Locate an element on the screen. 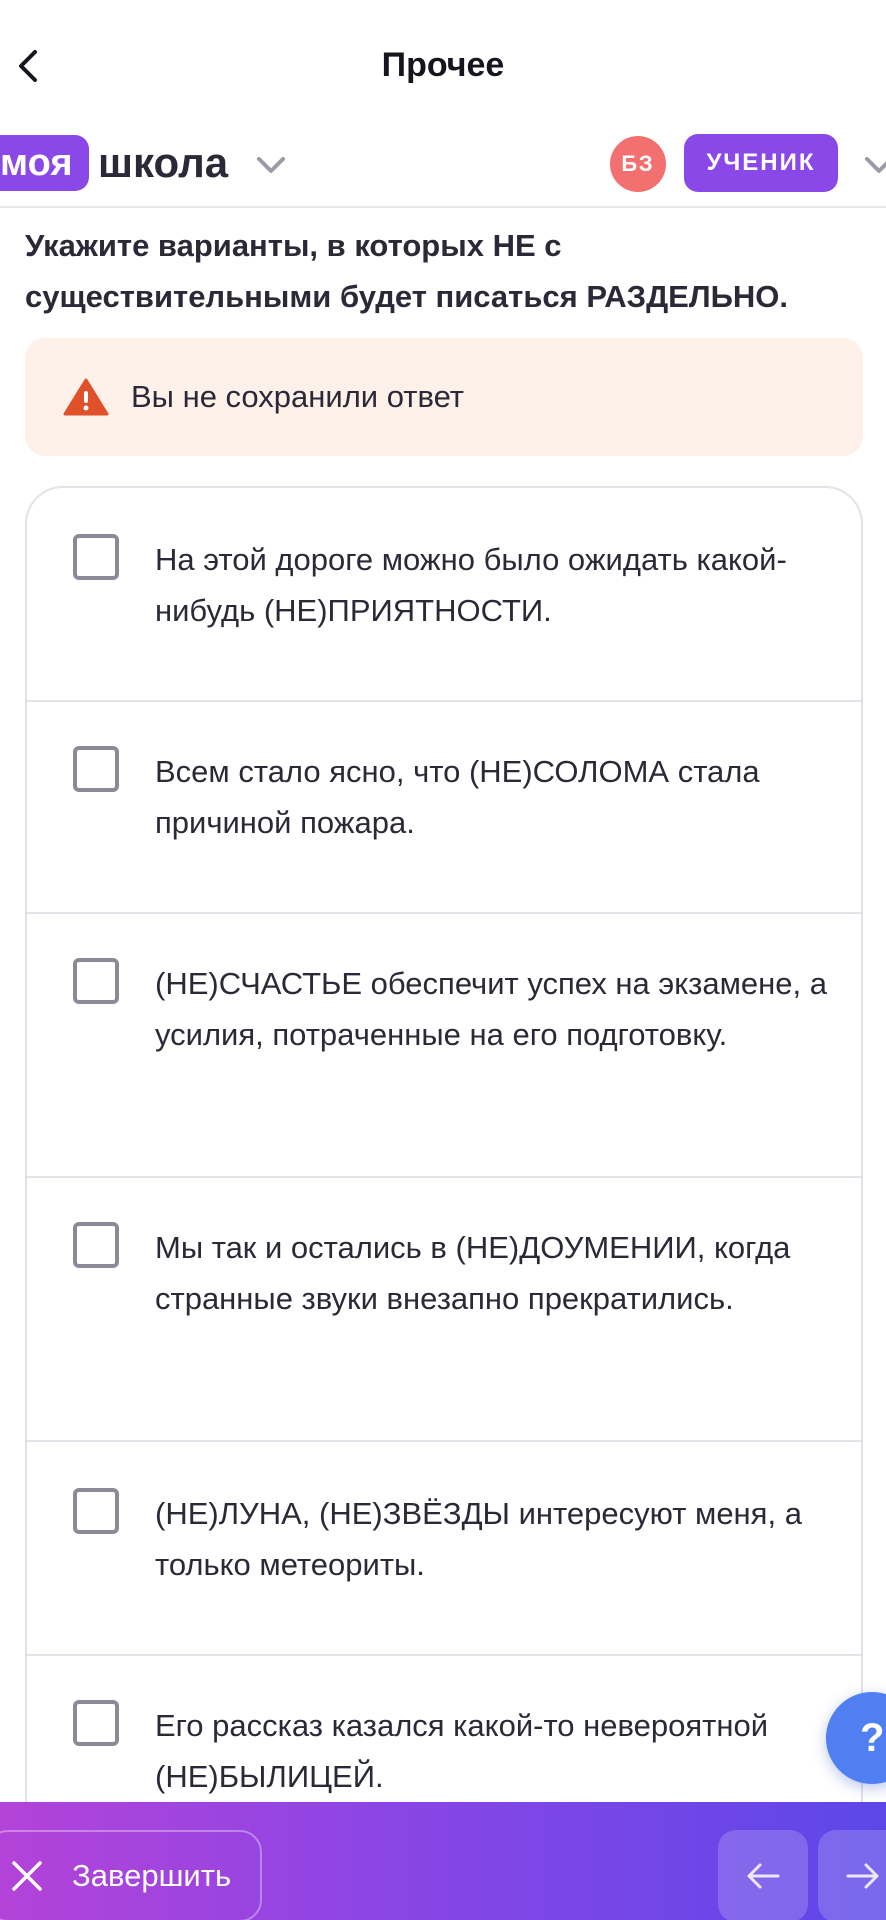 This screenshot has width=886, height=1920. role-badge: УЧЕНИК is located at coordinates (761, 163).